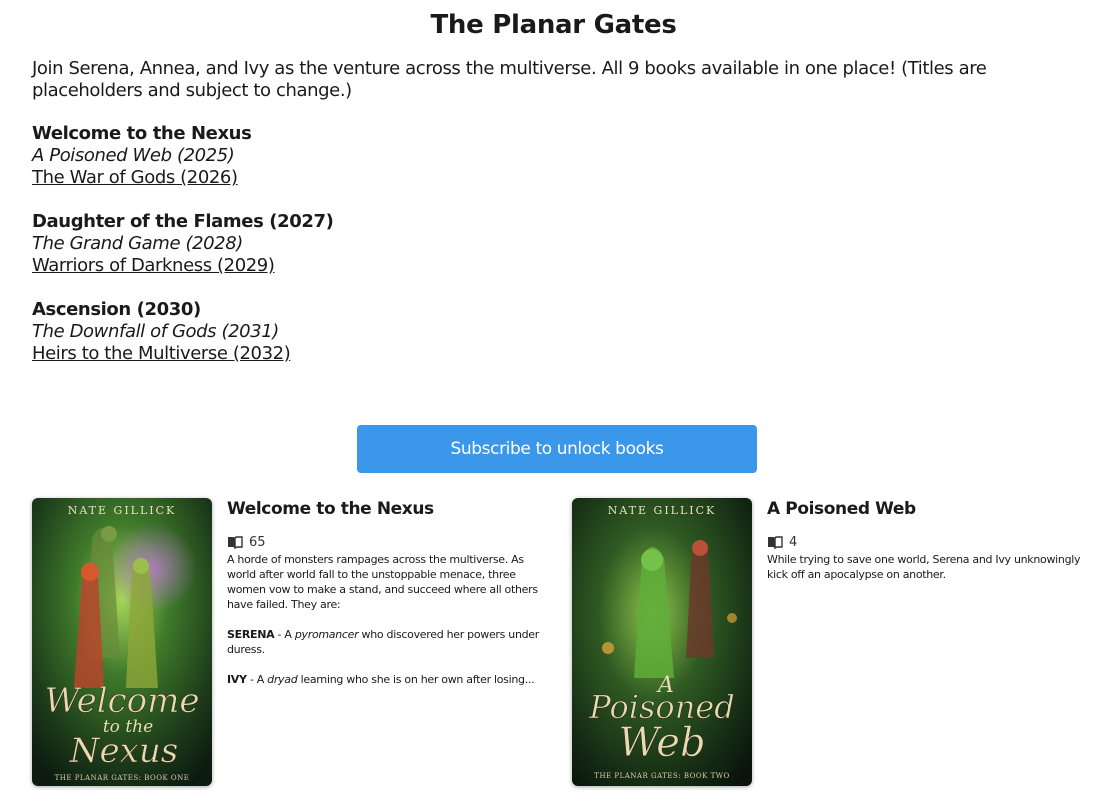  Describe the element at coordinates (155, 331) in the screenshot. I see `book-title-italic: The Downfall of Gods (2031)` at that location.